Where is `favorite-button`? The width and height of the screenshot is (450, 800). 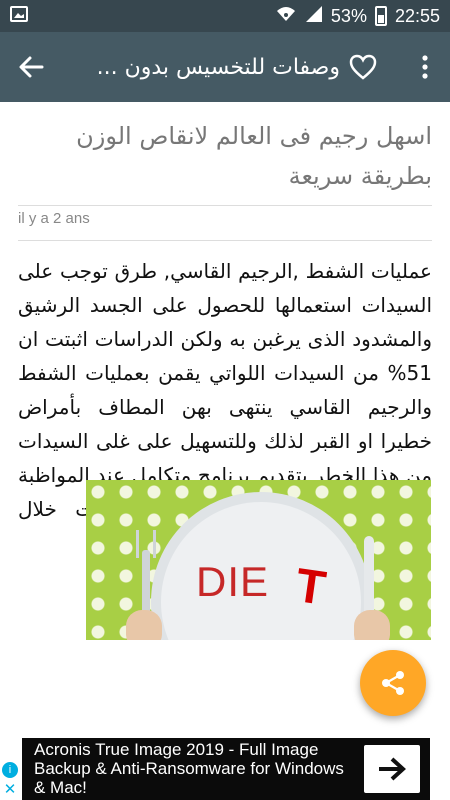
favorite-button is located at coordinates (363, 67).